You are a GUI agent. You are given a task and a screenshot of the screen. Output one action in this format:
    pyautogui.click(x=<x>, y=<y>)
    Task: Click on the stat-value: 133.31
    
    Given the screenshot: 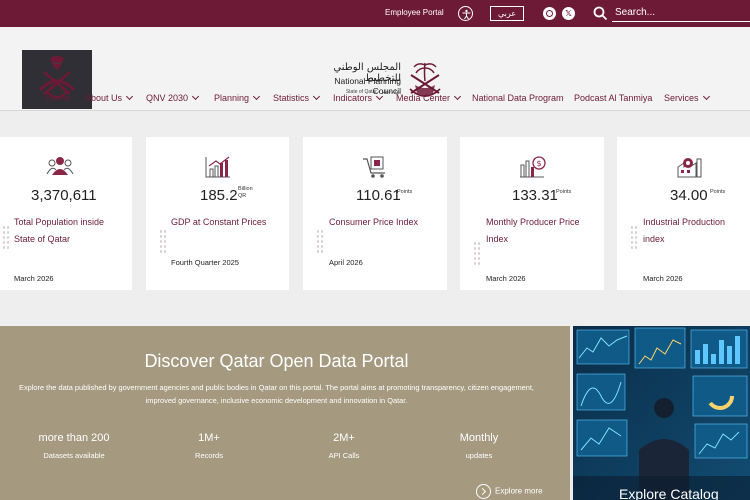 What is the action you would take?
    pyautogui.click(x=535, y=195)
    